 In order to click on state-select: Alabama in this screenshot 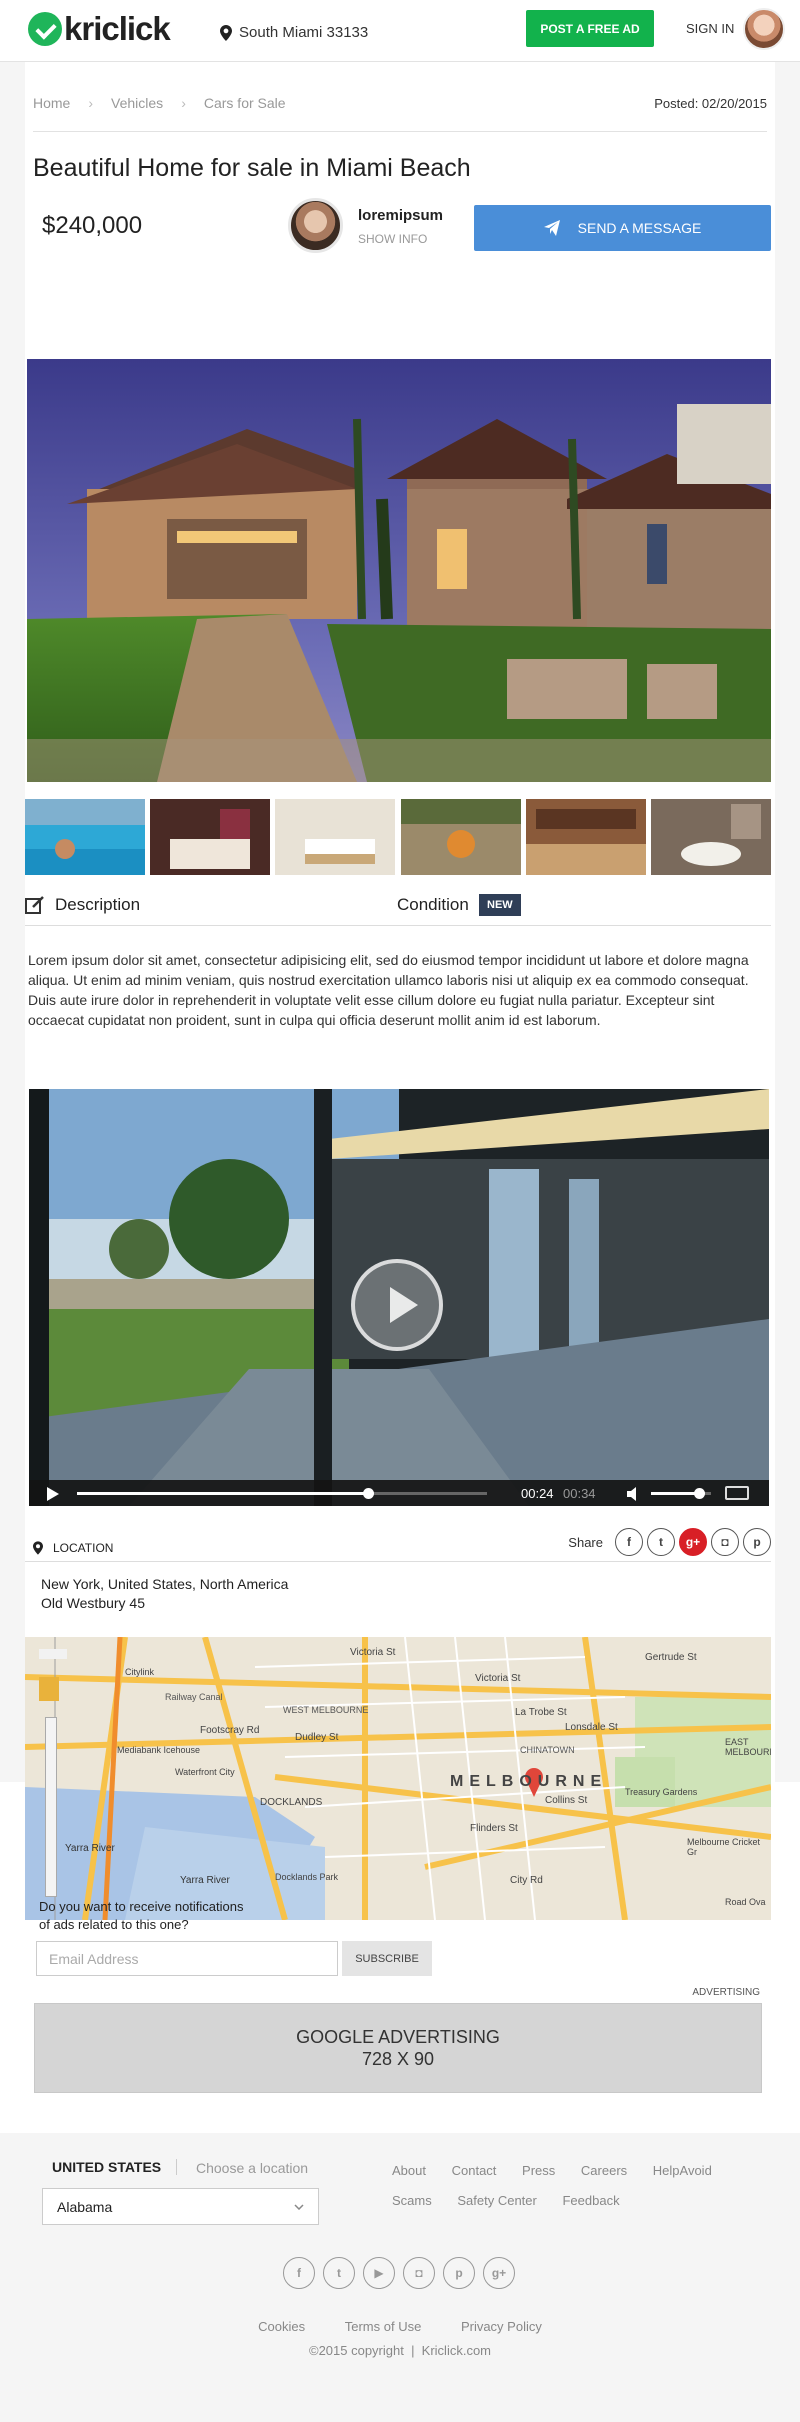, I will do `click(180, 2206)`.